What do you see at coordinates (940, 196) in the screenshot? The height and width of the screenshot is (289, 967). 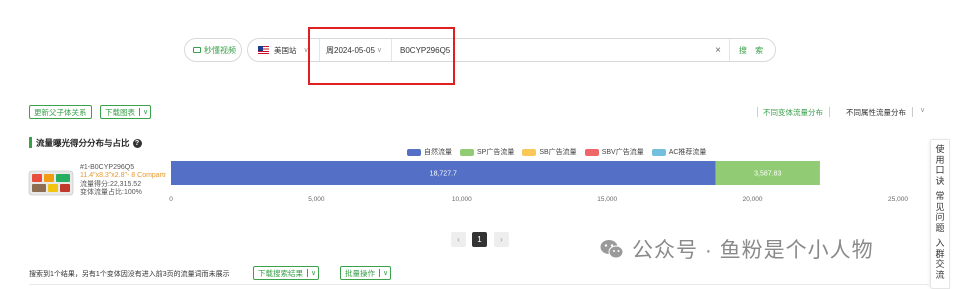 I see `side-panel-char: 常` at bounding box center [940, 196].